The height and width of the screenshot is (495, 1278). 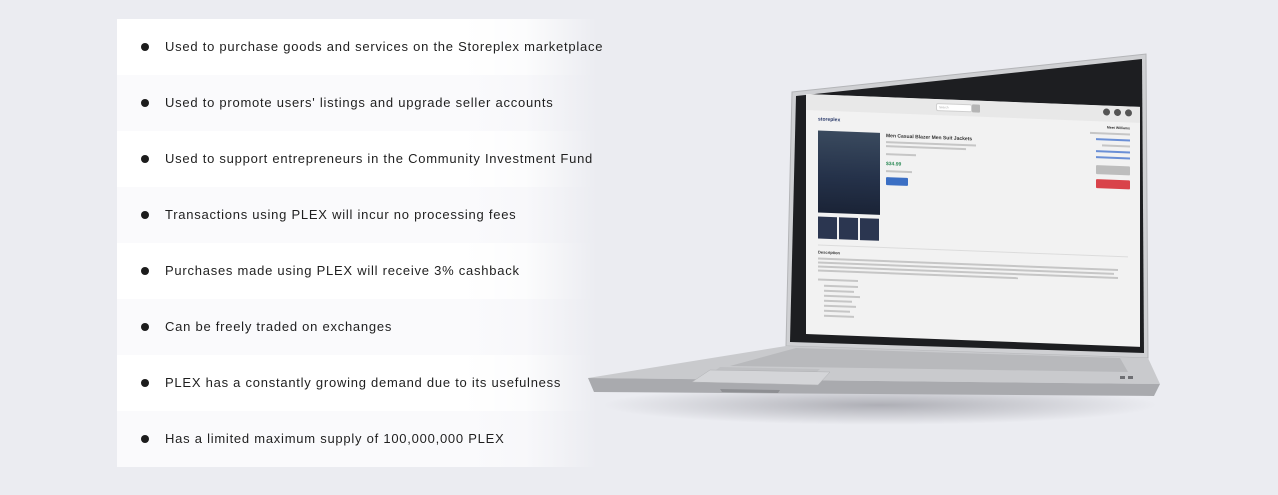 I want to click on screen-red-button, so click(x=1113, y=184).